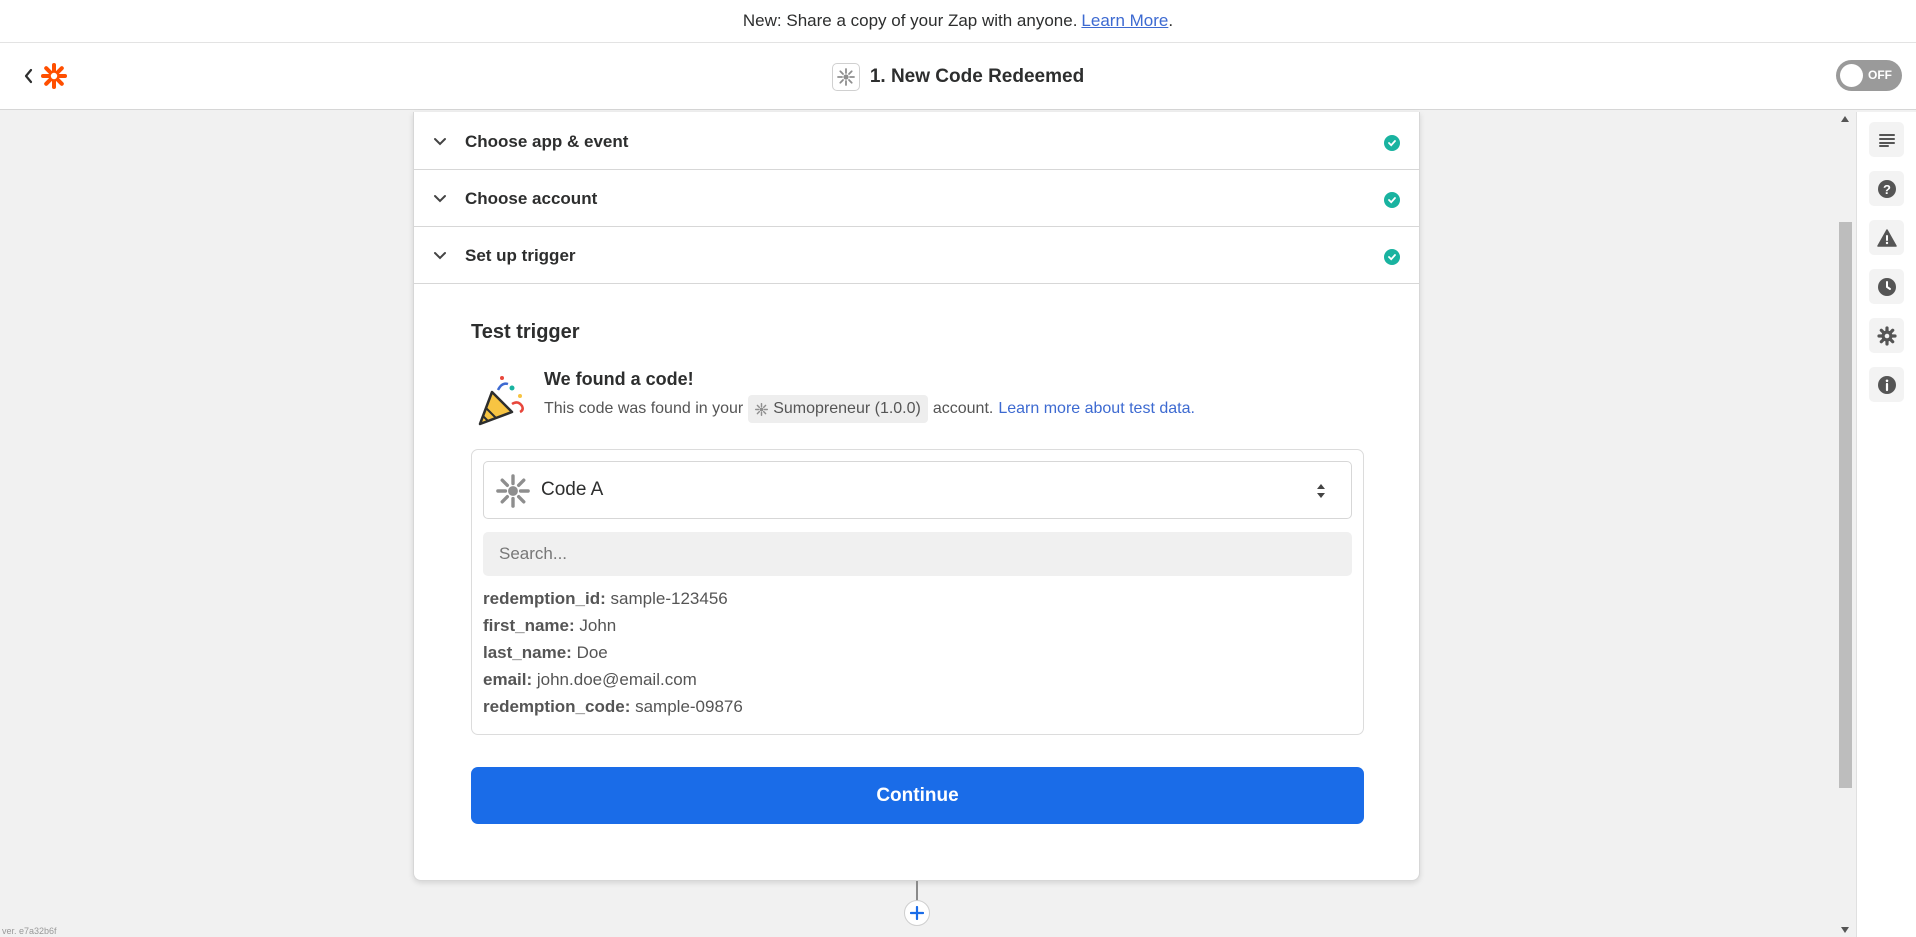 This screenshot has width=1916, height=937. I want to click on settings-icon, so click(1886, 335).